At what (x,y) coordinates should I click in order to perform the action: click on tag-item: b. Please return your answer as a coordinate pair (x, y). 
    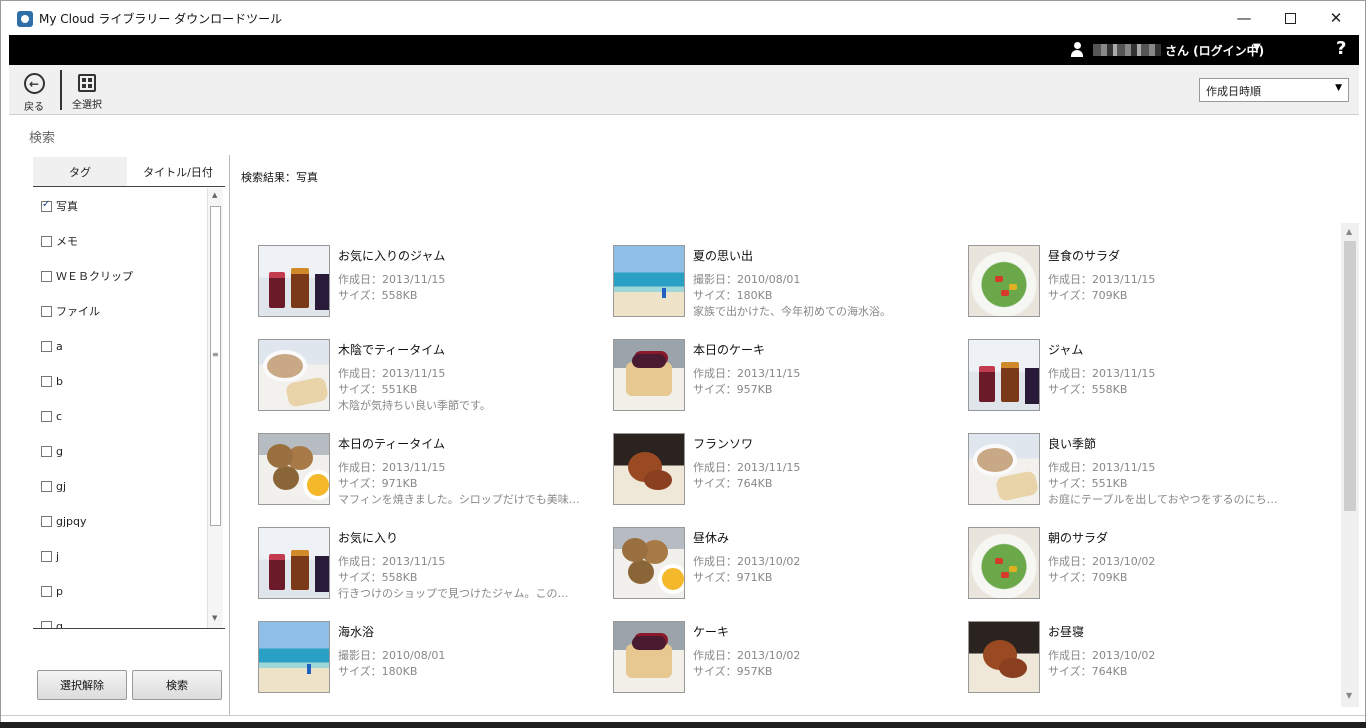
    Looking at the image, I should click on (52, 381).